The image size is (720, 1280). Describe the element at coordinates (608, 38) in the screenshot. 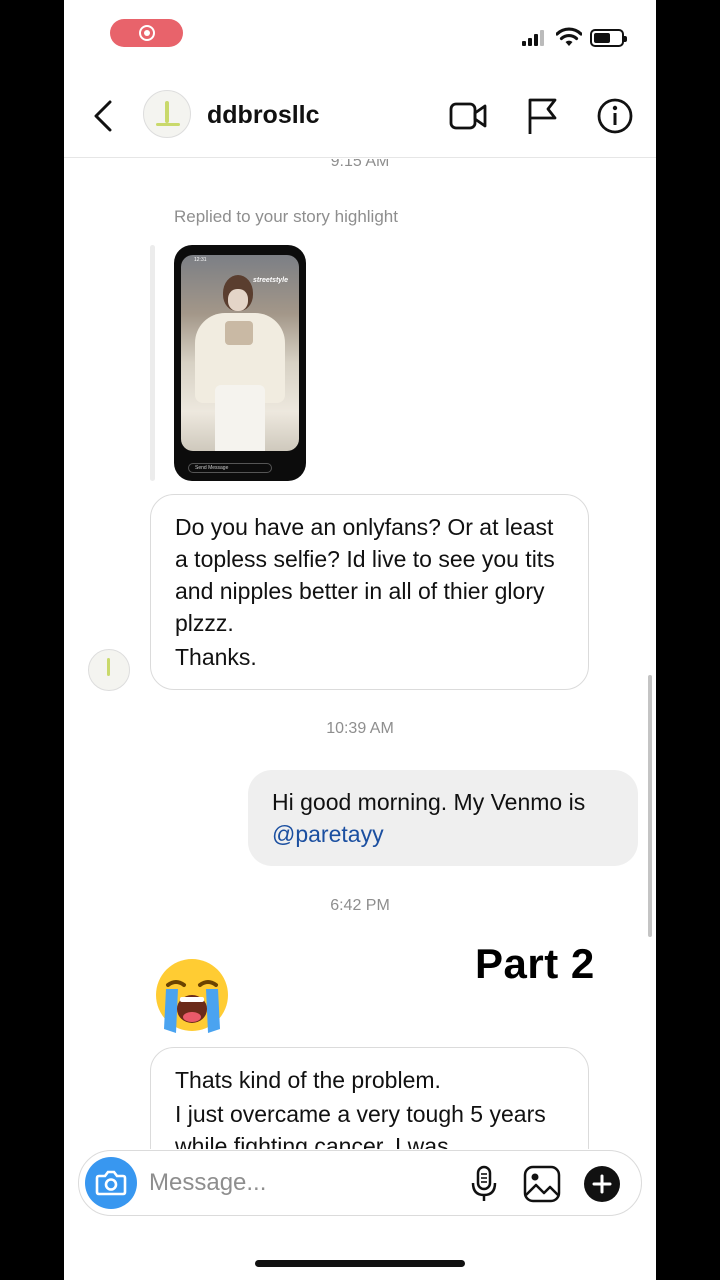

I see `battery-icon` at that location.